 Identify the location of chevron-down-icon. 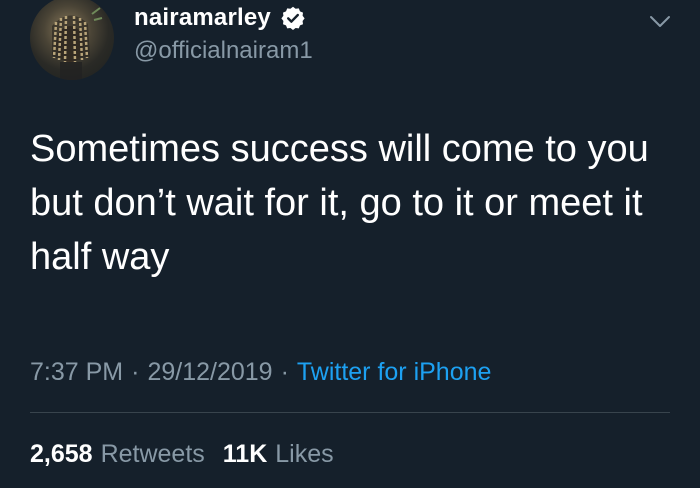
(660, 22).